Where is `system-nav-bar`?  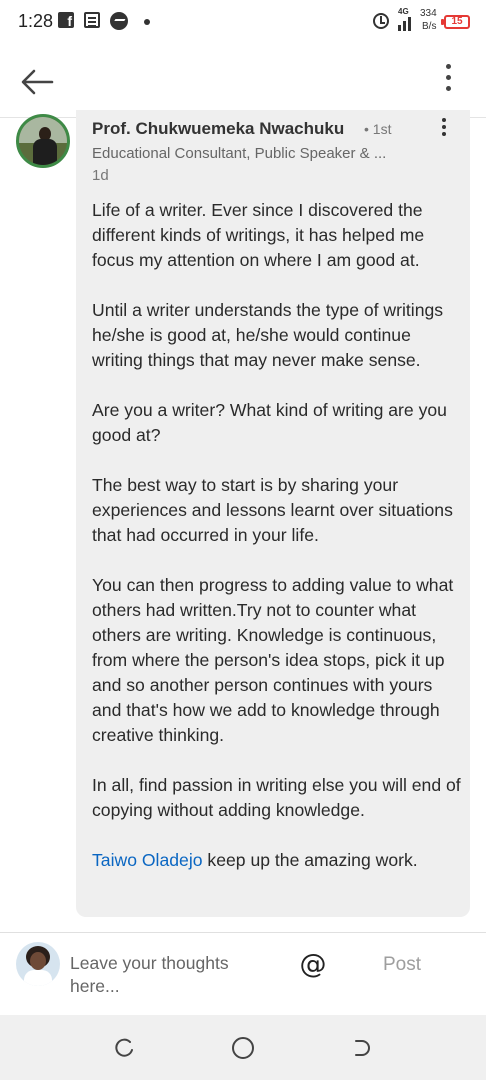
system-nav-bar is located at coordinates (243, 1047).